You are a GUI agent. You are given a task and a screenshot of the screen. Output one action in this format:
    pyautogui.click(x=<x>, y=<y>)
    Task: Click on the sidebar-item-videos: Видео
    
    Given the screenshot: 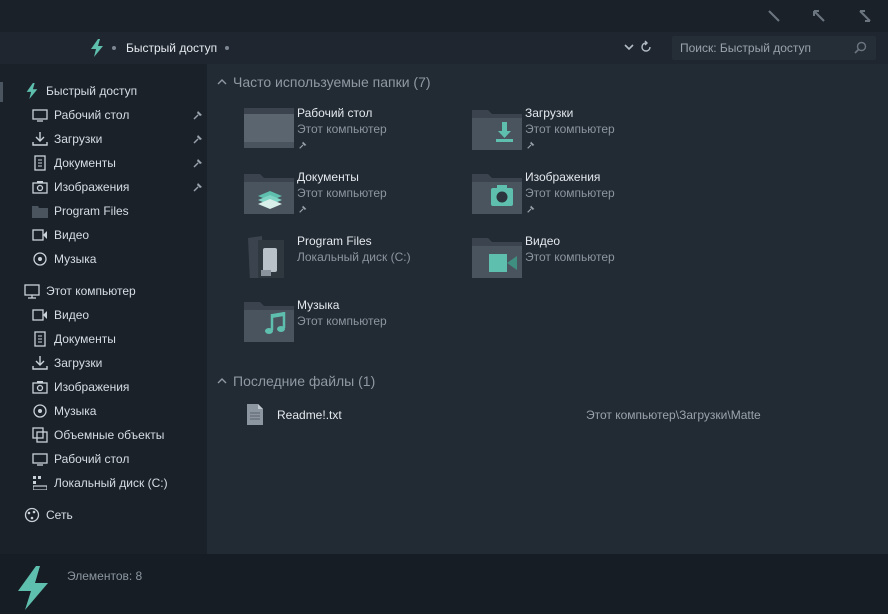 What is the action you would take?
    pyautogui.click(x=60, y=235)
    